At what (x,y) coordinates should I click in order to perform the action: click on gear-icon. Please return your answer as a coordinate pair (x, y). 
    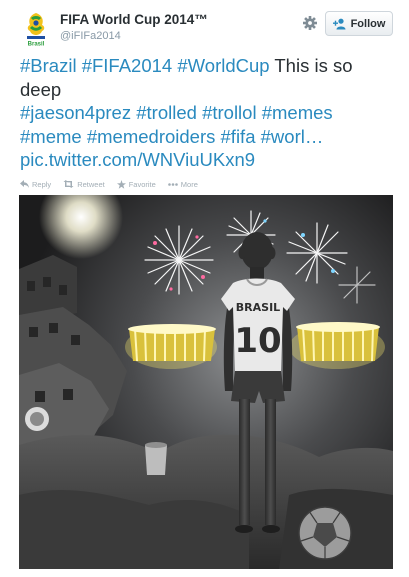
    Looking at the image, I should click on (310, 23).